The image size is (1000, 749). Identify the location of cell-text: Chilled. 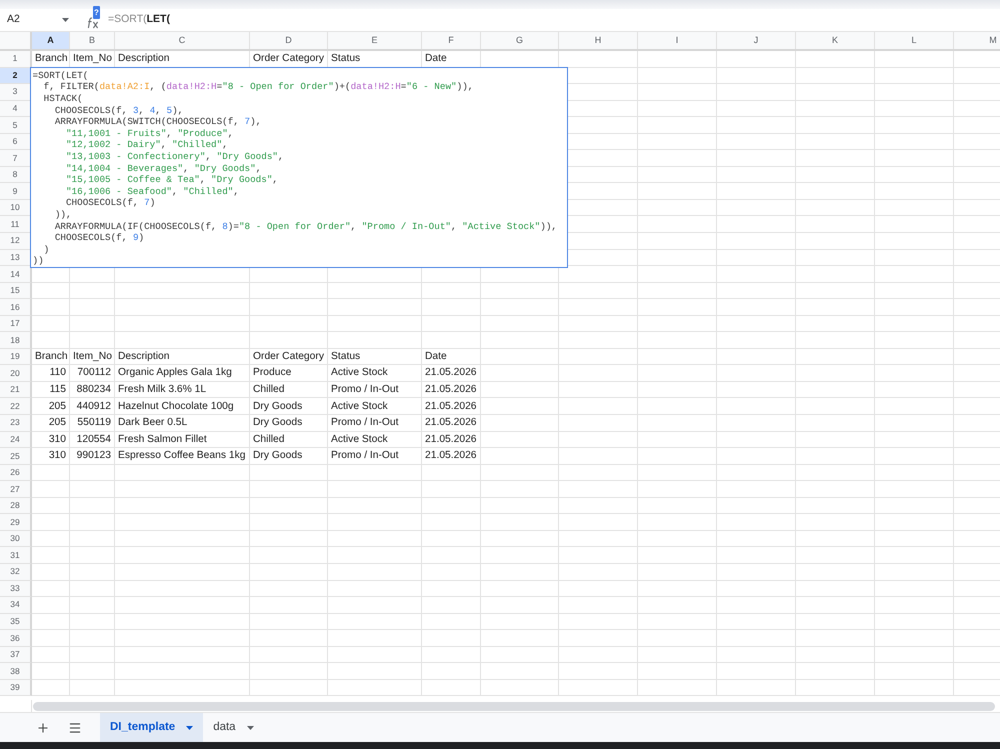
(269, 439).